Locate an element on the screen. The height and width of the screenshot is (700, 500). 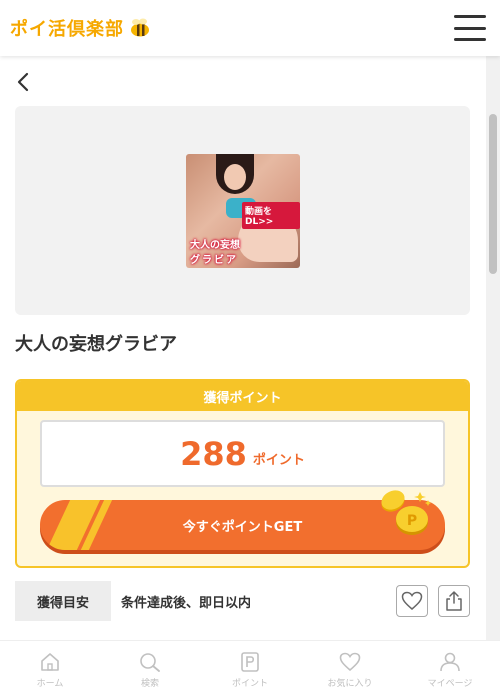
user-icon is located at coordinates (450, 662).